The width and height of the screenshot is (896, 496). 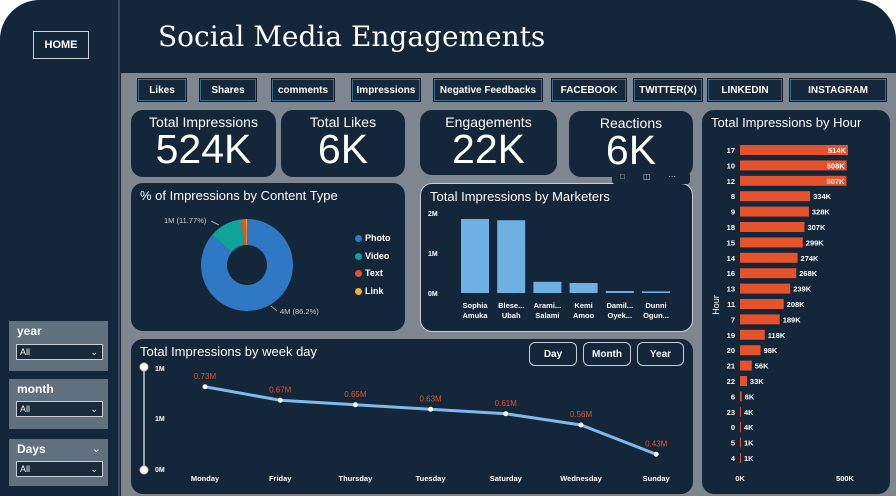 What do you see at coordinates (59, 352) in the screenshot?
I see `year-dropdown: All ⌄` at bounding box center [59, 352].